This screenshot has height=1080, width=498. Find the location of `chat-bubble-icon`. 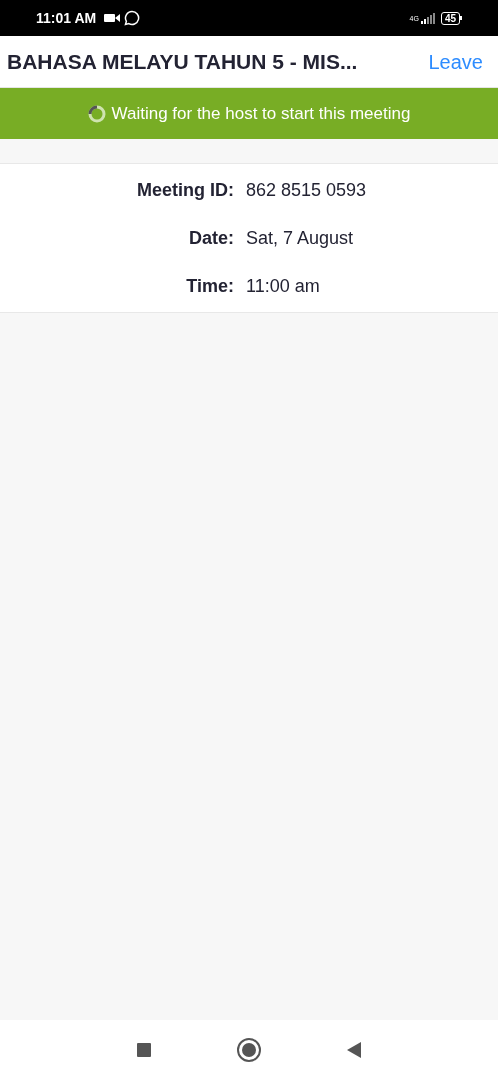

chat-bubble-icon is located at coordinates (132, 18).